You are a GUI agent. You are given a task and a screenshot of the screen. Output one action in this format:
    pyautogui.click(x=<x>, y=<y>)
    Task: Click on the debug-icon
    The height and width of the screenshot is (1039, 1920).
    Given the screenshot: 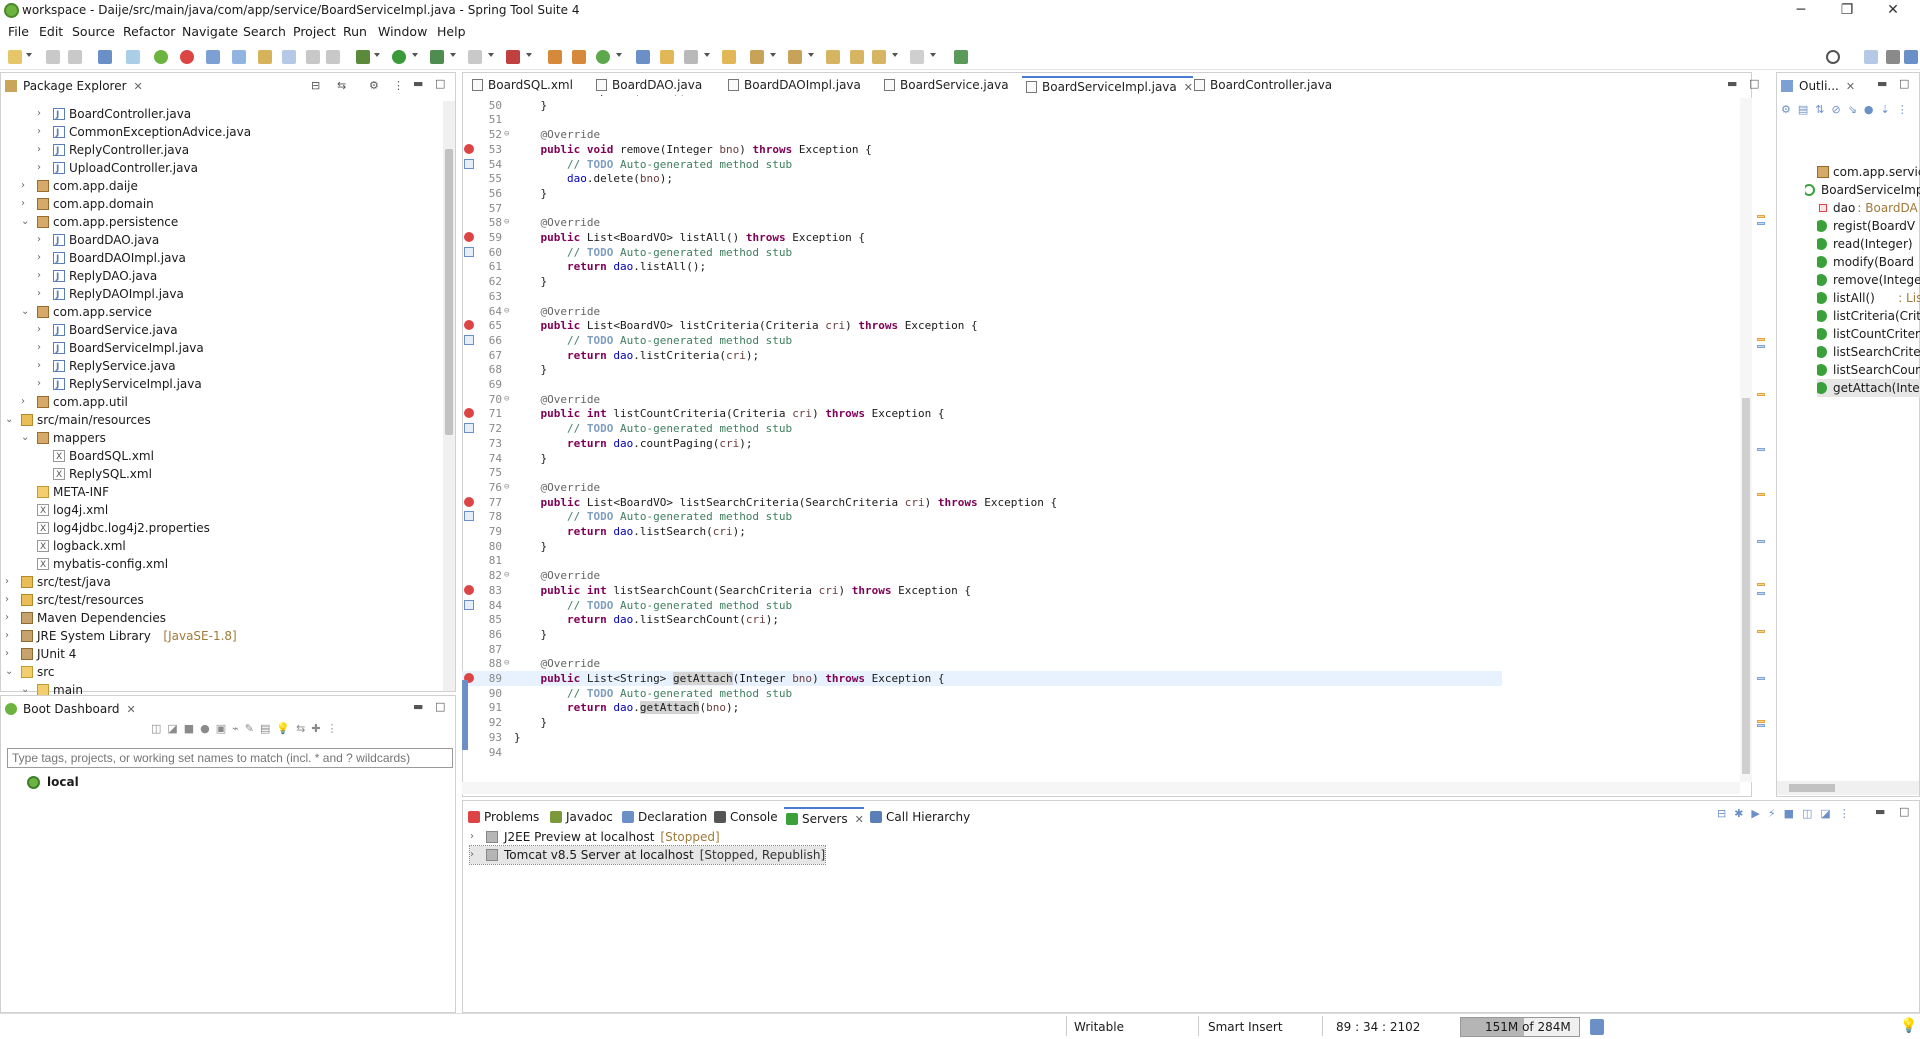 What is the action you would take?
    pyautogui.click(x=363, y=57)
    